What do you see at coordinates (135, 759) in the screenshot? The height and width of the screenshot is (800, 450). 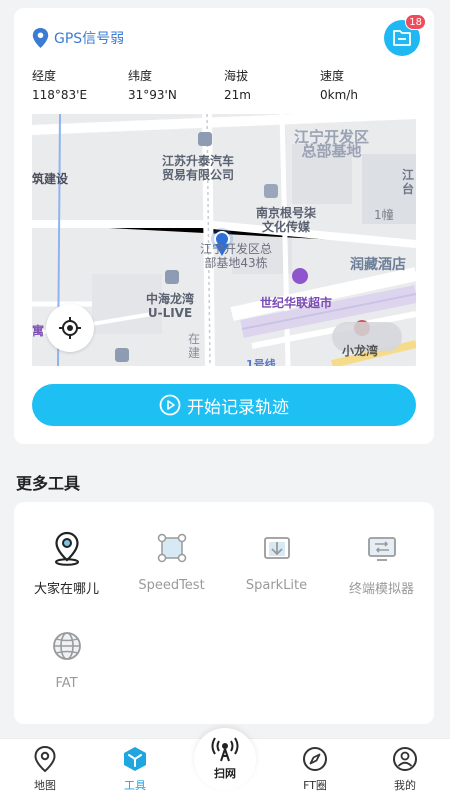 I see `cube-icon` at bounding box center [135, 759].